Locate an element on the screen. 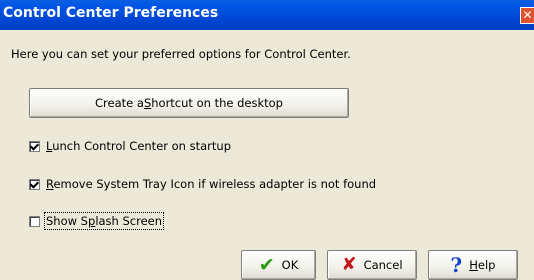  help-button: ? Help is located at coordinates (473, 265).